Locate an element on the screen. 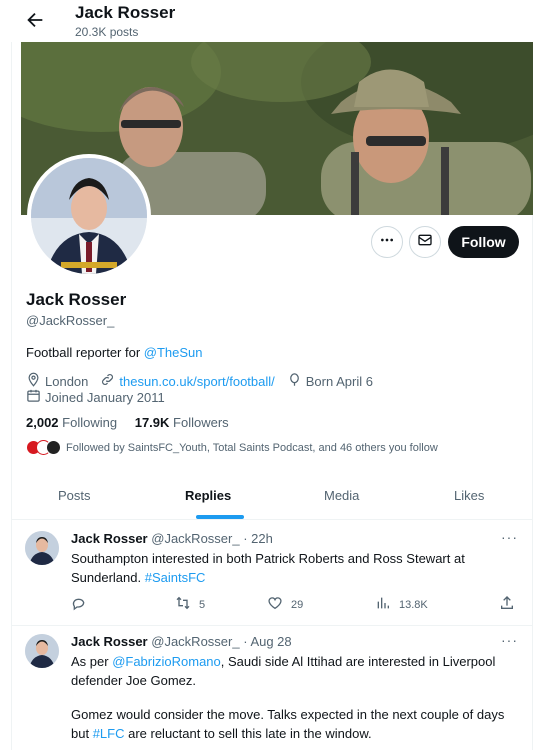 The width and height of the screenshot is (548, 750). views-button: 13.8K is located at coordinates (401, 604).